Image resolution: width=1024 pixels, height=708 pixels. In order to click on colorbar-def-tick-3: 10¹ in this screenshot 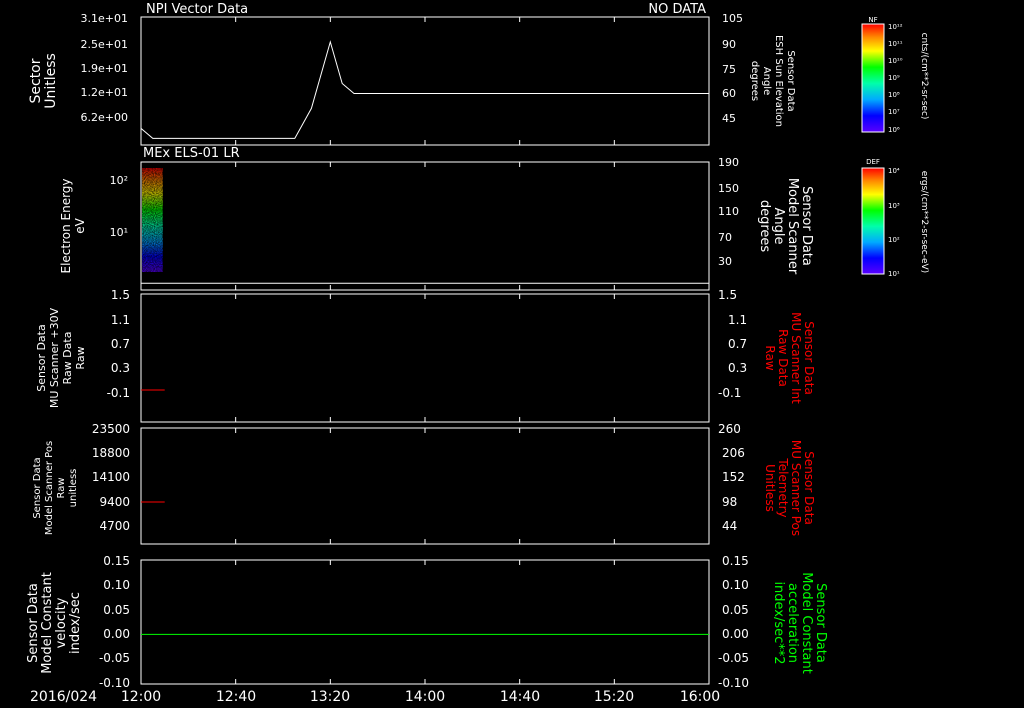, I will do `click(894, 274)`.